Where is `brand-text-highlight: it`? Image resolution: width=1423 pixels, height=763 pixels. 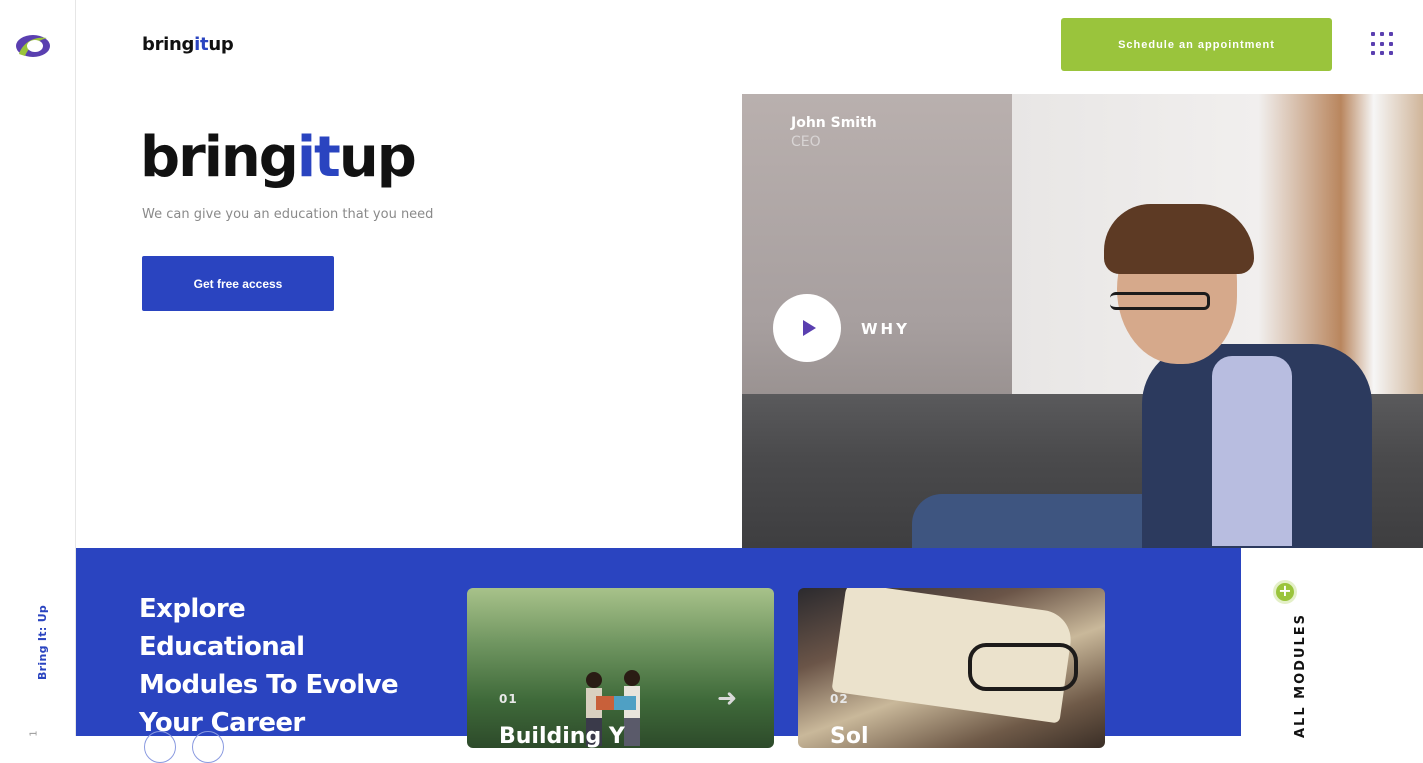 brand-text-highlight: it is located at coordinates (201, 44).